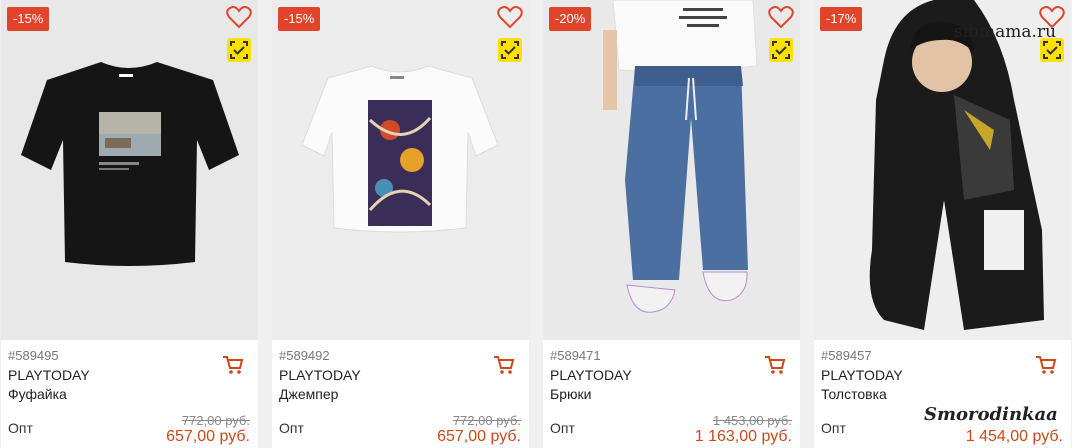 Image resolution: width=1072 pixels, height=448 pixels. What do you see at coordinates (752, 420) in the screenshot?
I see `old-price: 1 453,00 руб.` at bounding box center [752, 420].